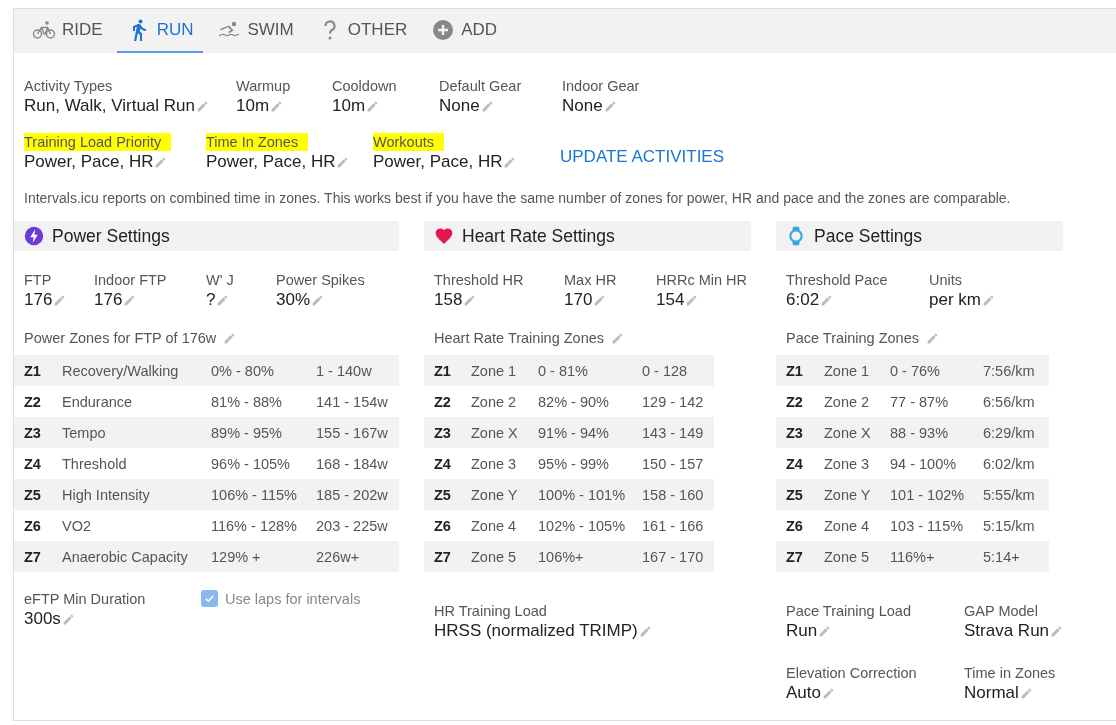  Describe the element at coordinates (77, 525) in the screenshot. I see `zone-name-cell-text: VO2` at that location.